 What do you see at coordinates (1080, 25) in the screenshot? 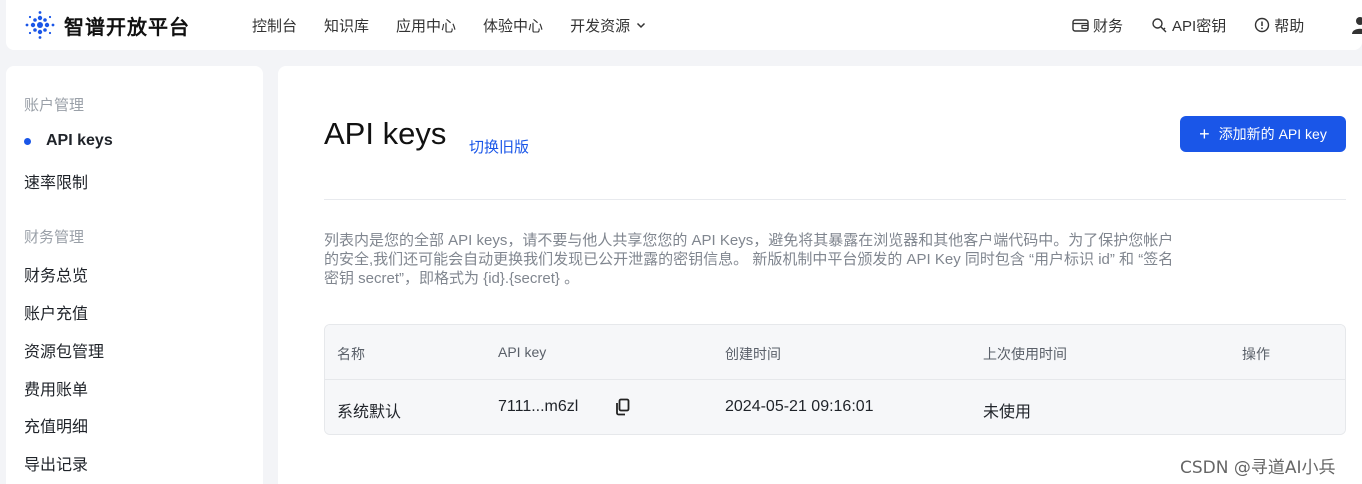
I see `wallet-icon` at bounding box center [1080, 25].